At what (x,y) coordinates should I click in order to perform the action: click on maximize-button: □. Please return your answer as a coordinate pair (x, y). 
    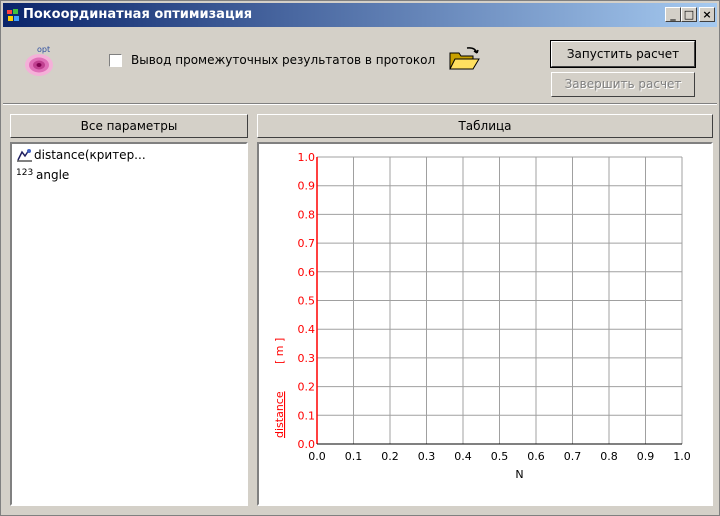
    Looking at the image, I should click on (689, 14).